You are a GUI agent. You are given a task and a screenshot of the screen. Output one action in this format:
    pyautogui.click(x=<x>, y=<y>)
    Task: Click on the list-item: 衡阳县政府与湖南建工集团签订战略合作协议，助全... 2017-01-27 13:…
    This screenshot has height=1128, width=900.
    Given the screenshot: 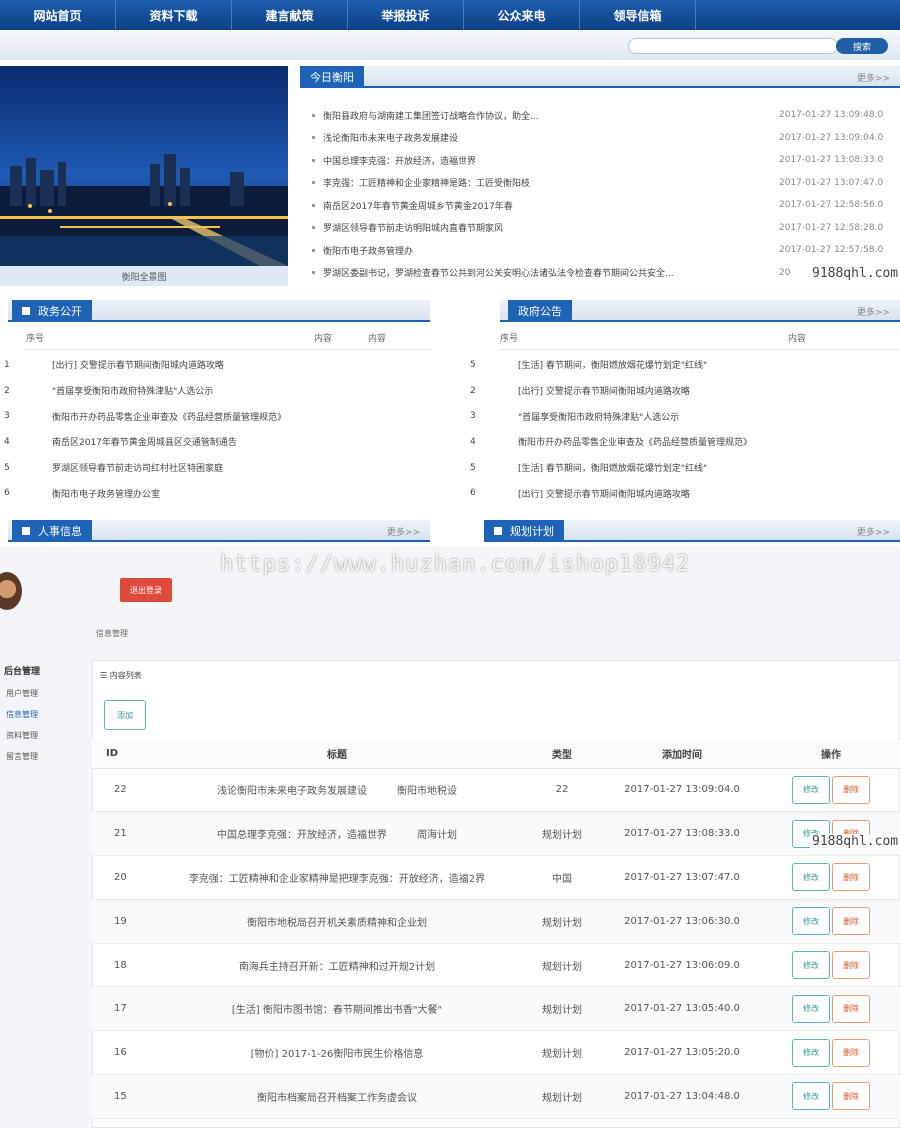 What is the action you would take?
    pyautogui.click(x=606, y=115)
    